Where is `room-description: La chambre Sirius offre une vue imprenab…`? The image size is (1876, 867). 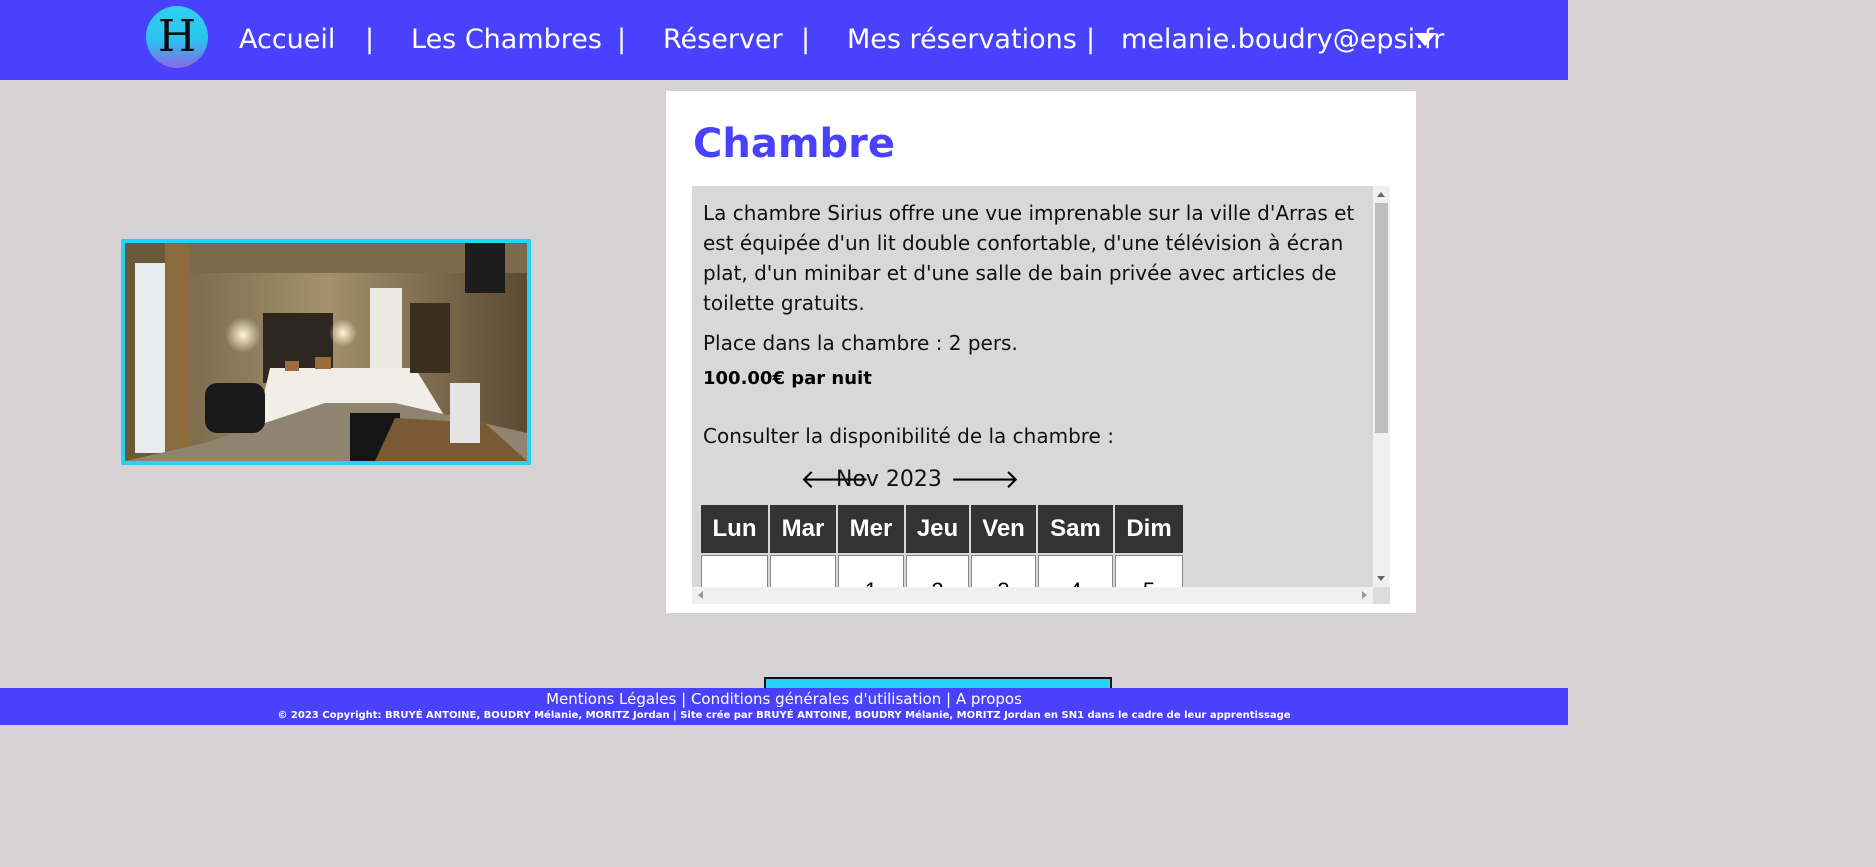 room-description: La chambre Sirius offre une vue imprenab… is located at coordinates (1029, 258).